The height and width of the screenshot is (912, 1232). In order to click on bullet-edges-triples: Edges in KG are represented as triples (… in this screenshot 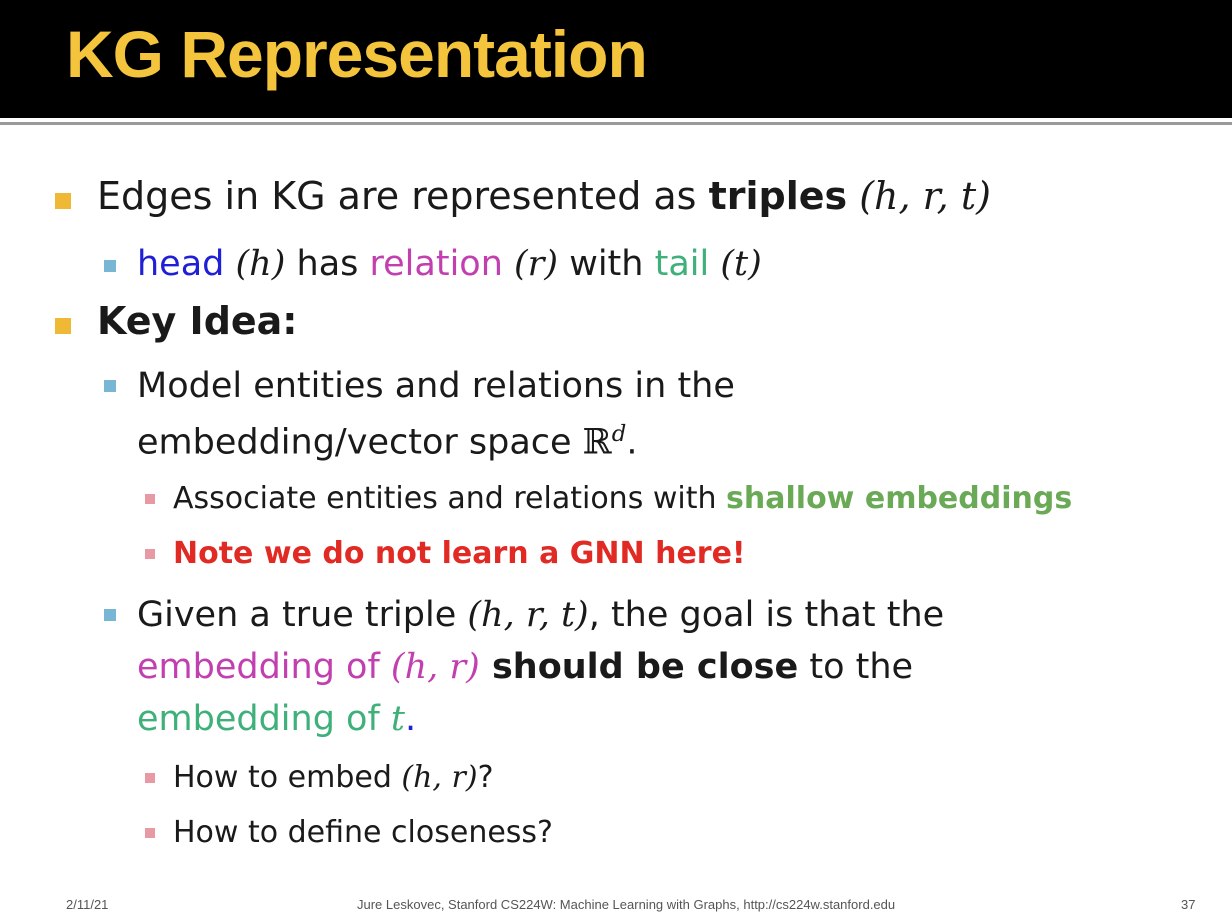, I will do `click(544, 196)`.